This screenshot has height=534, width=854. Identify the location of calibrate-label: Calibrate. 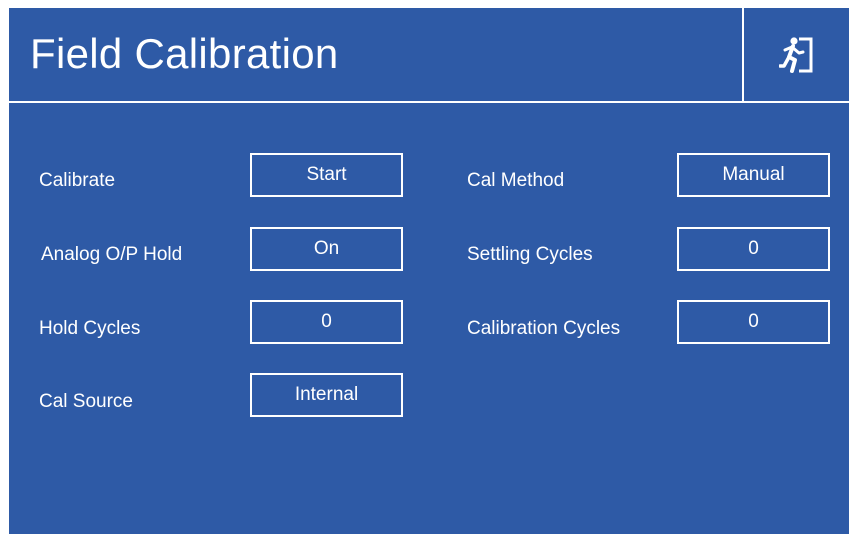
(77, 180).